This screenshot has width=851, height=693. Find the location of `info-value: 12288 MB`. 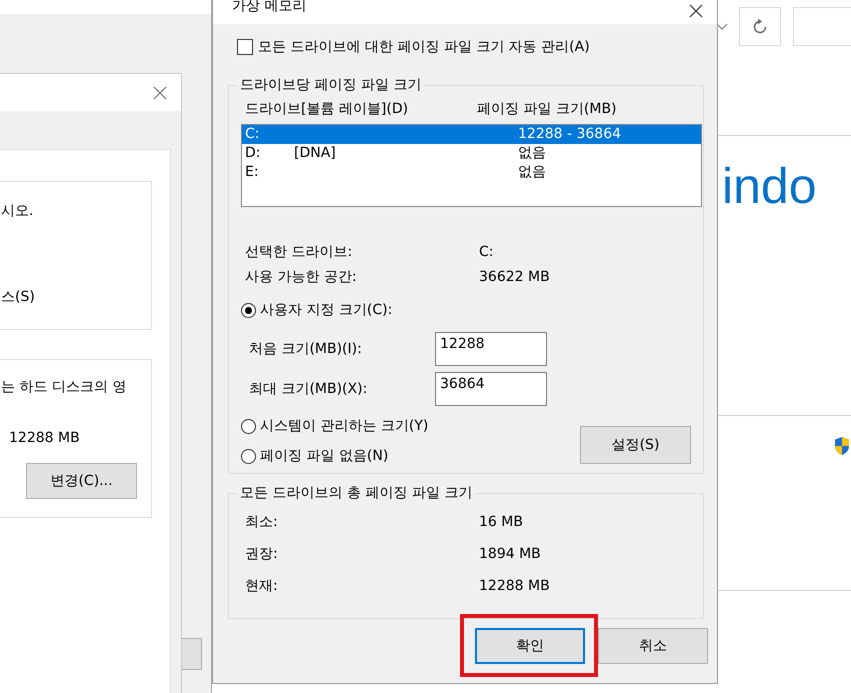

info-value: 12288 MB is located at coordinates (514, 586).